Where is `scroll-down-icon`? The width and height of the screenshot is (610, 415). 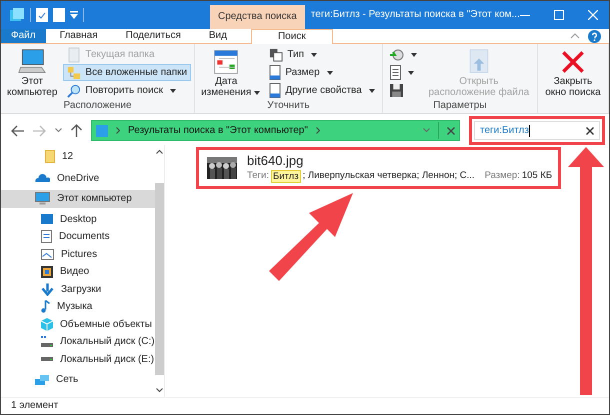
scroll-down-icon is located at coordinates (159, 390).